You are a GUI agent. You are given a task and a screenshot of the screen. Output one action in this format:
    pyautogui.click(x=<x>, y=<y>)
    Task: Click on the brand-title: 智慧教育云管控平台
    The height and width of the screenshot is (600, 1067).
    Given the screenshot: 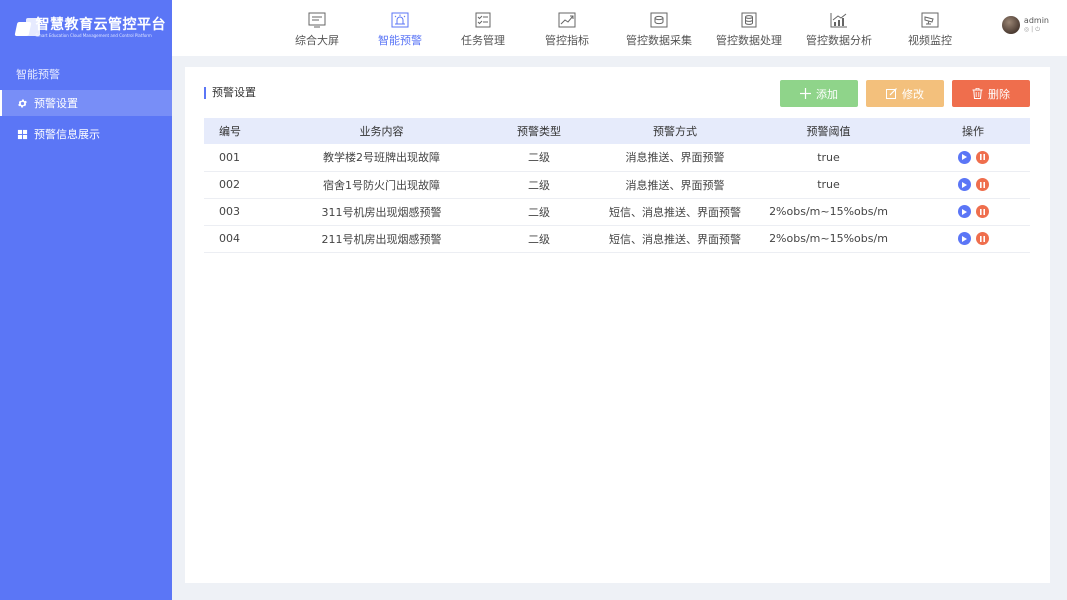 What is the action you would take?
    pyautogui.click(x=100, y=25)
    